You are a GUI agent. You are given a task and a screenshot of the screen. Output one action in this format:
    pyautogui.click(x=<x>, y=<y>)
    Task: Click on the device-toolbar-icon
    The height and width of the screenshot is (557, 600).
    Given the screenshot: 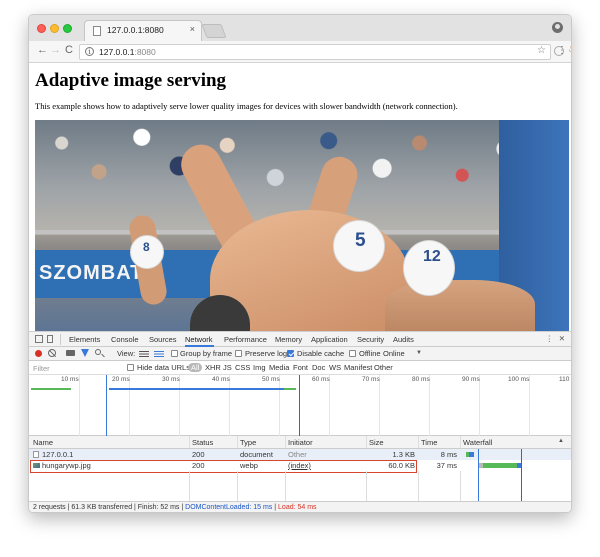 What is the action you would take?
    pyautogui.click(x=50, y=339)
    